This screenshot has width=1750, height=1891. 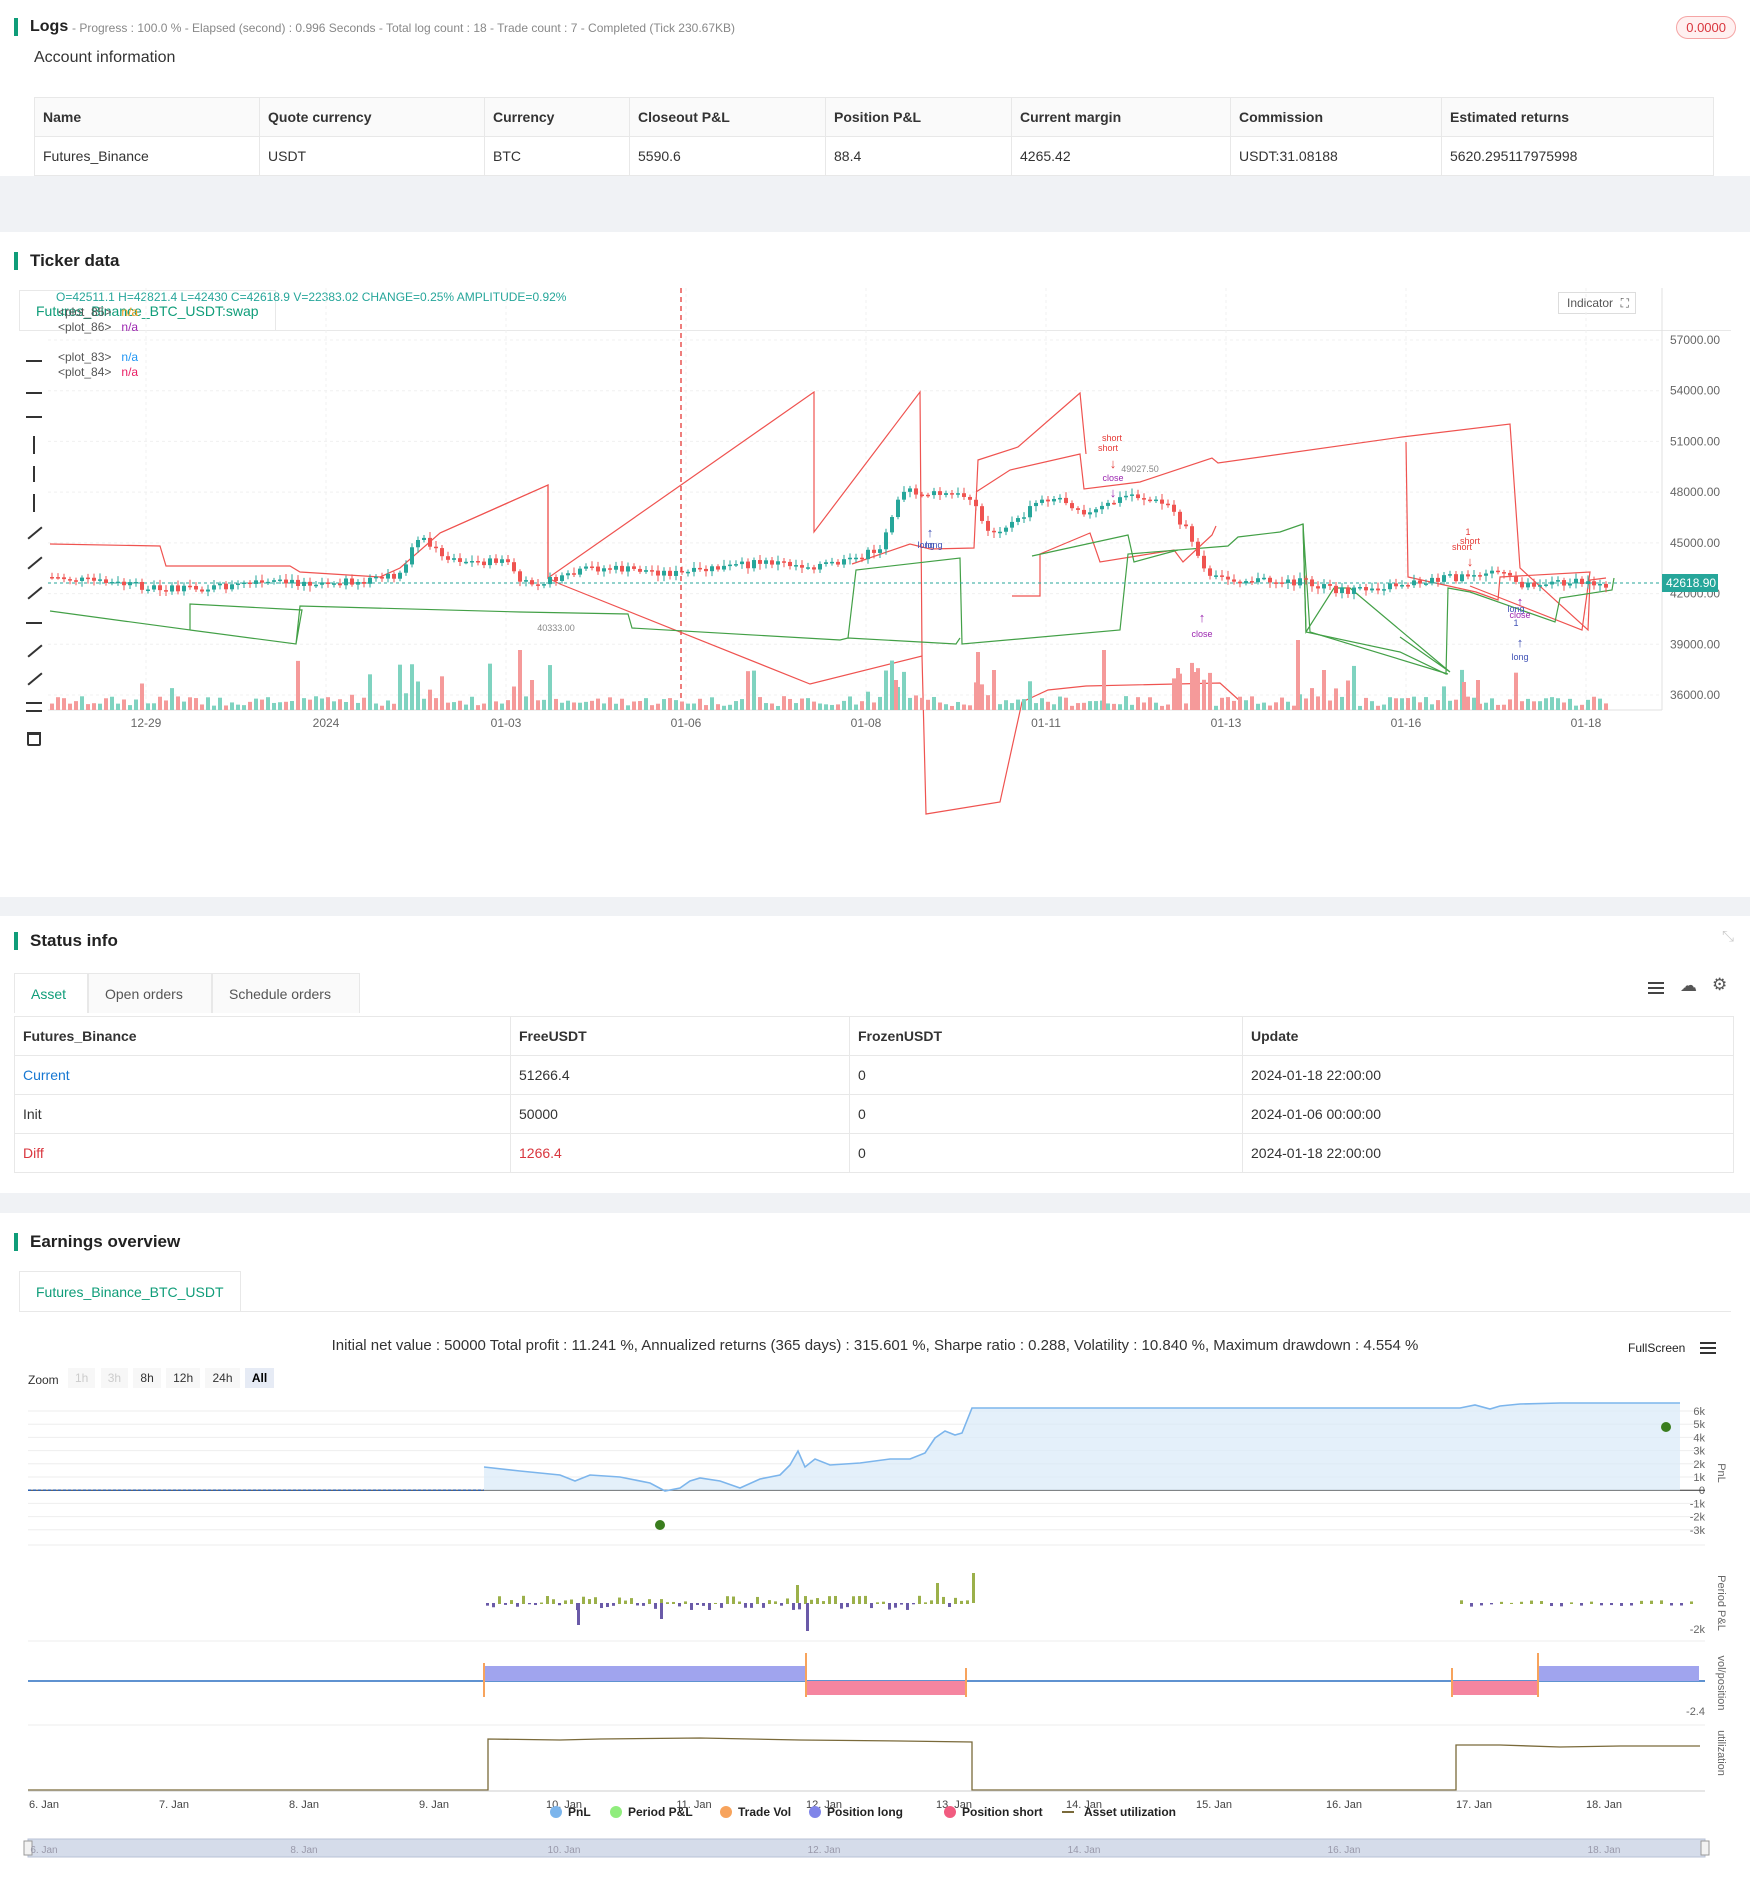 What do you see at coordinates (1699, 1438) in the screenshot?
I see `pnl-tick-label: 4k` at bounding box center [1699, 1438].